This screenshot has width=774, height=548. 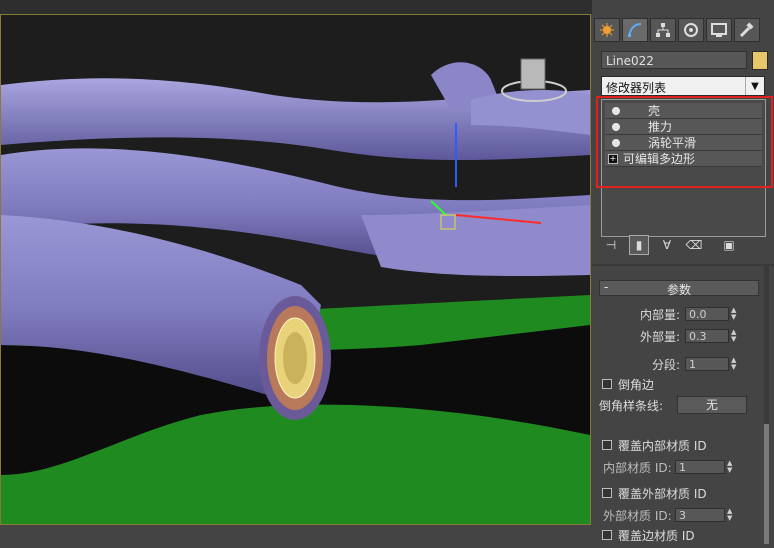 I want to click on collapse-icon: -, so click(x=606, y=287).